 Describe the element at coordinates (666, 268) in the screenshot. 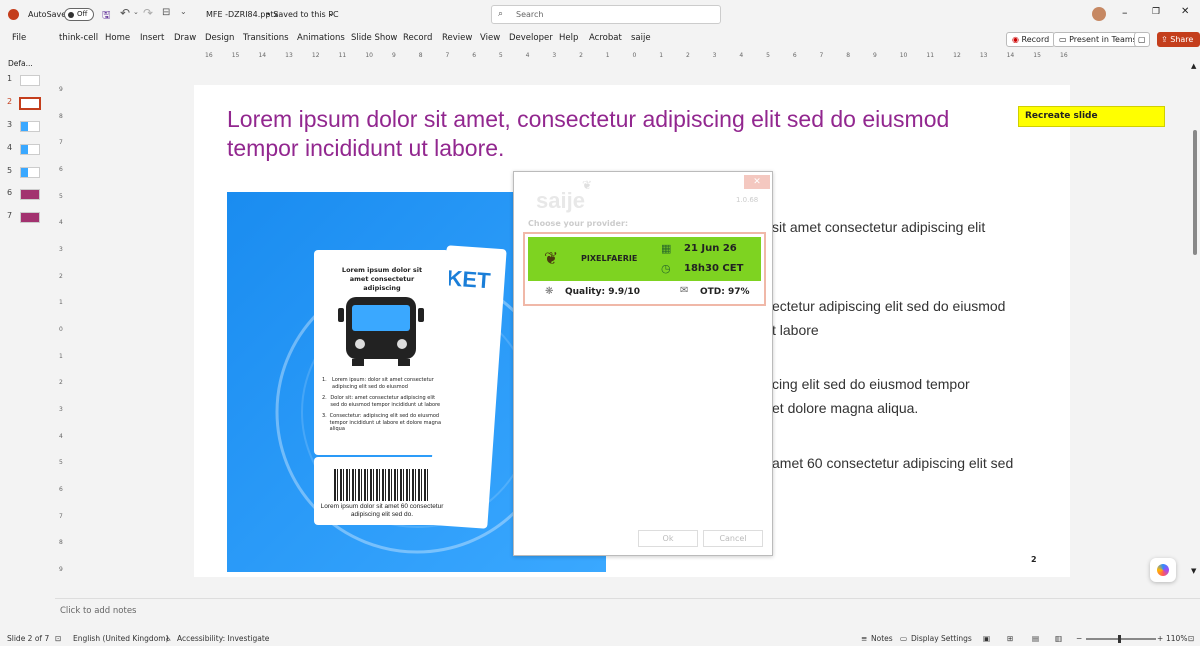

I see `clock-icon: ◷` at that location.